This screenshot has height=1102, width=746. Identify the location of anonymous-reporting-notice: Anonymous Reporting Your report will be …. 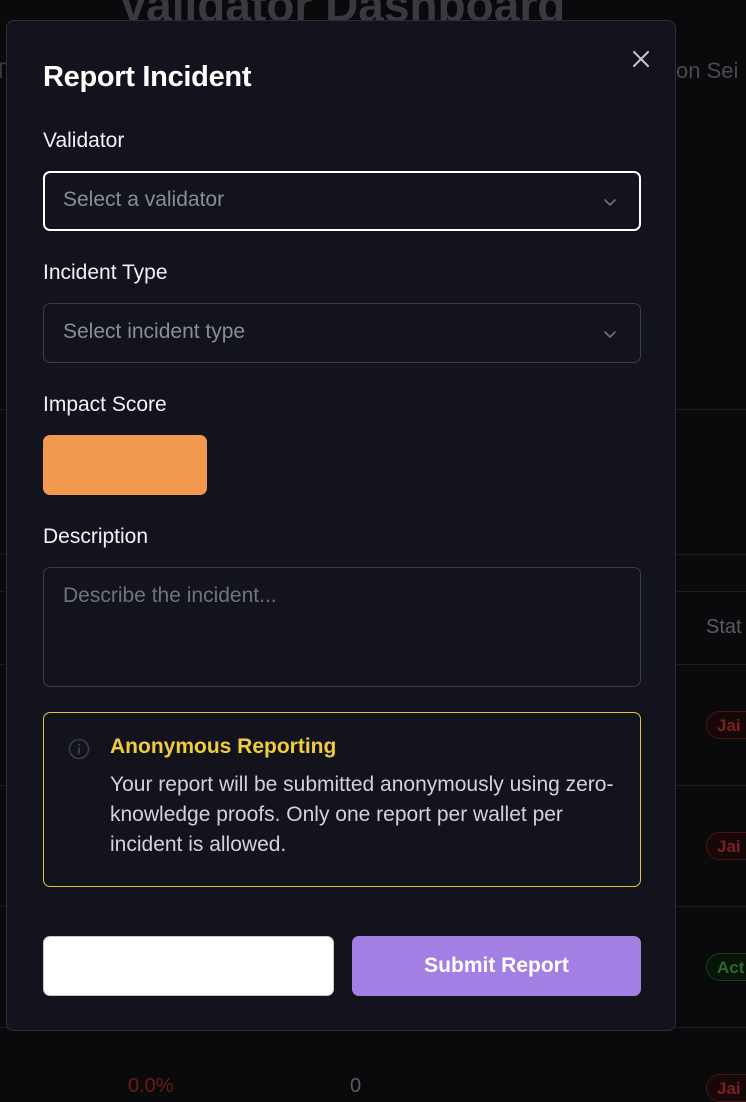
(342, 799).